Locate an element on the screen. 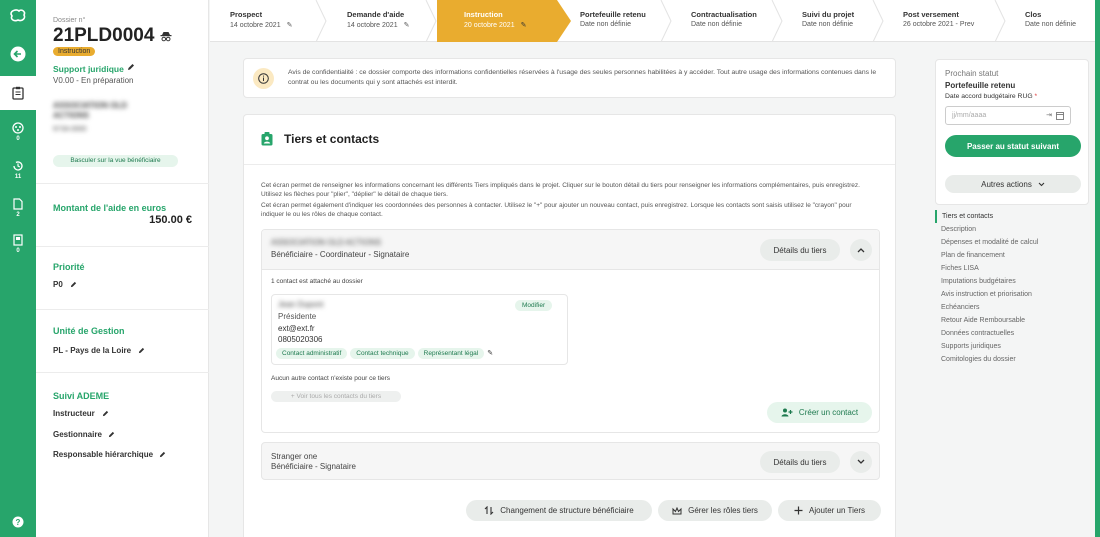  next-status-button: Passer au statut suivant is located at coordinates (1013, 146).